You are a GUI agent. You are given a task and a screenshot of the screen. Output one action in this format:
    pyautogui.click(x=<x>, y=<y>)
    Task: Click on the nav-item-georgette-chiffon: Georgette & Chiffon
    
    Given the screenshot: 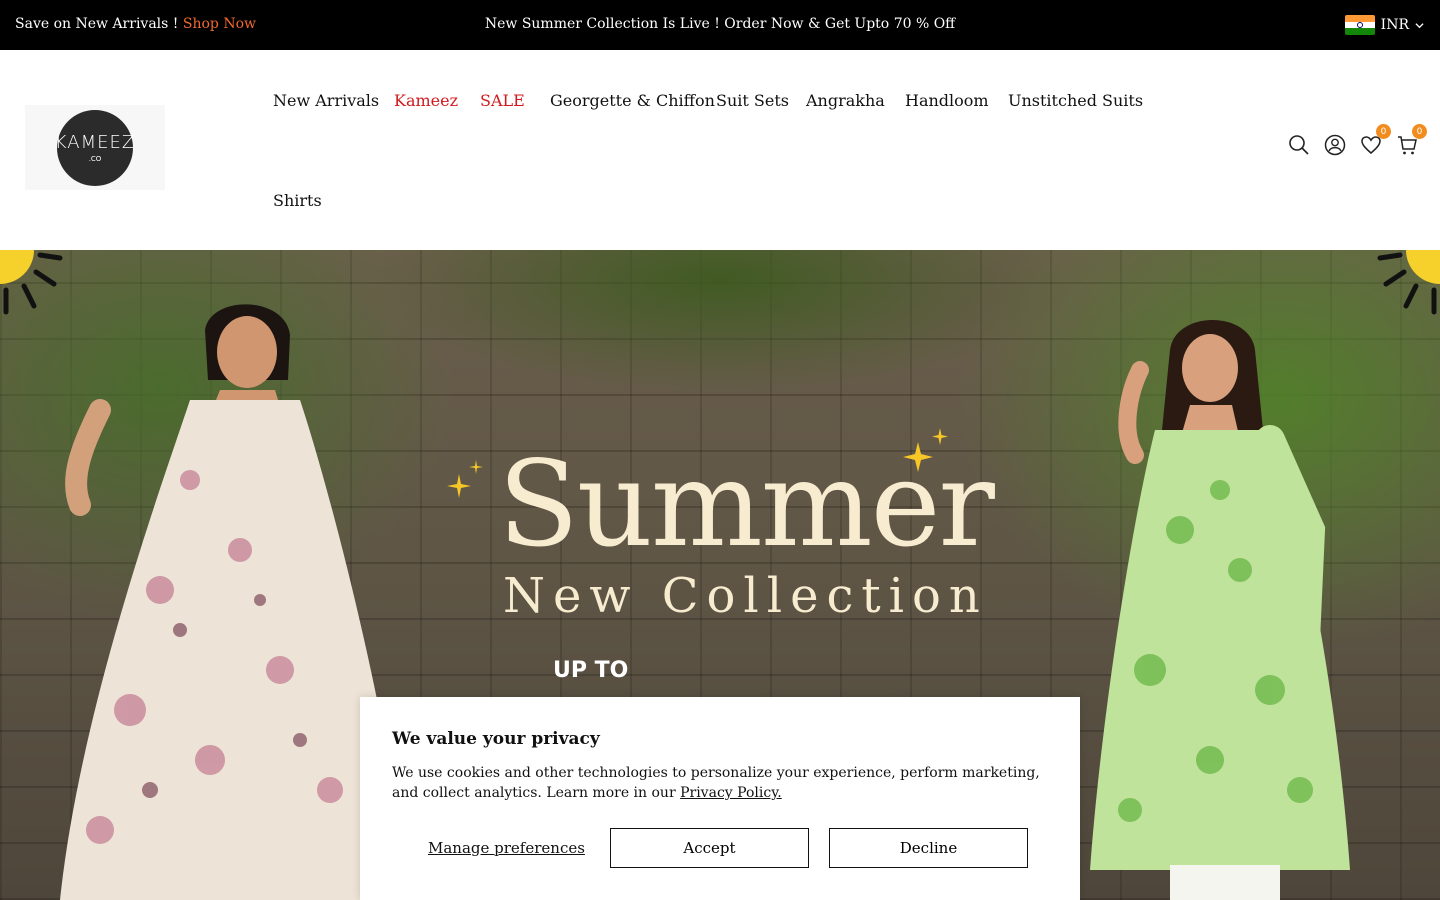 What is the action you would take?
    pyautogui.click(x=632, y=100)
    